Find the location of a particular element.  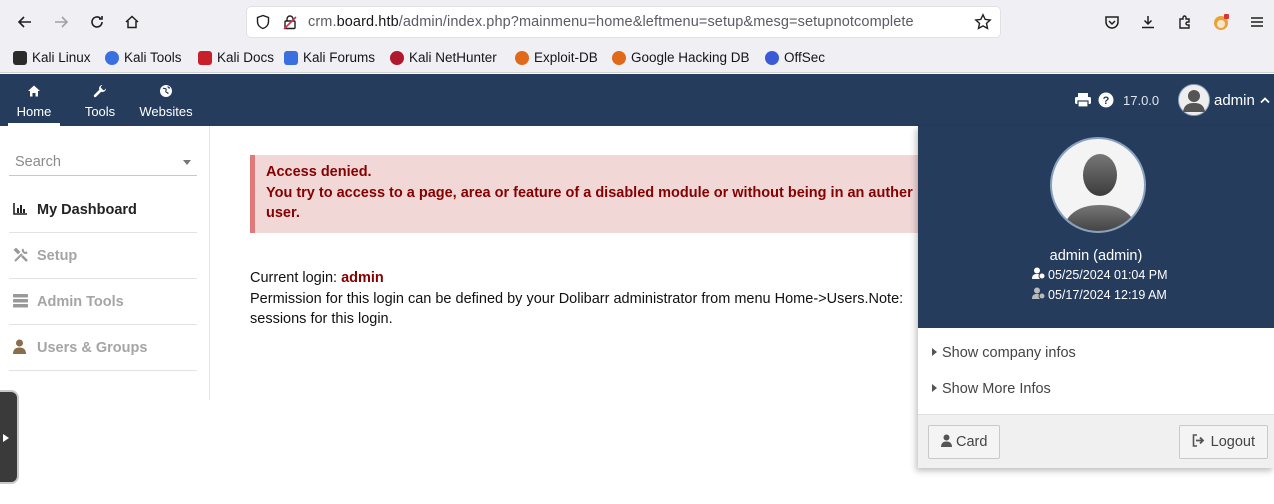

offsec-icon is located at coordinates (772, 57).